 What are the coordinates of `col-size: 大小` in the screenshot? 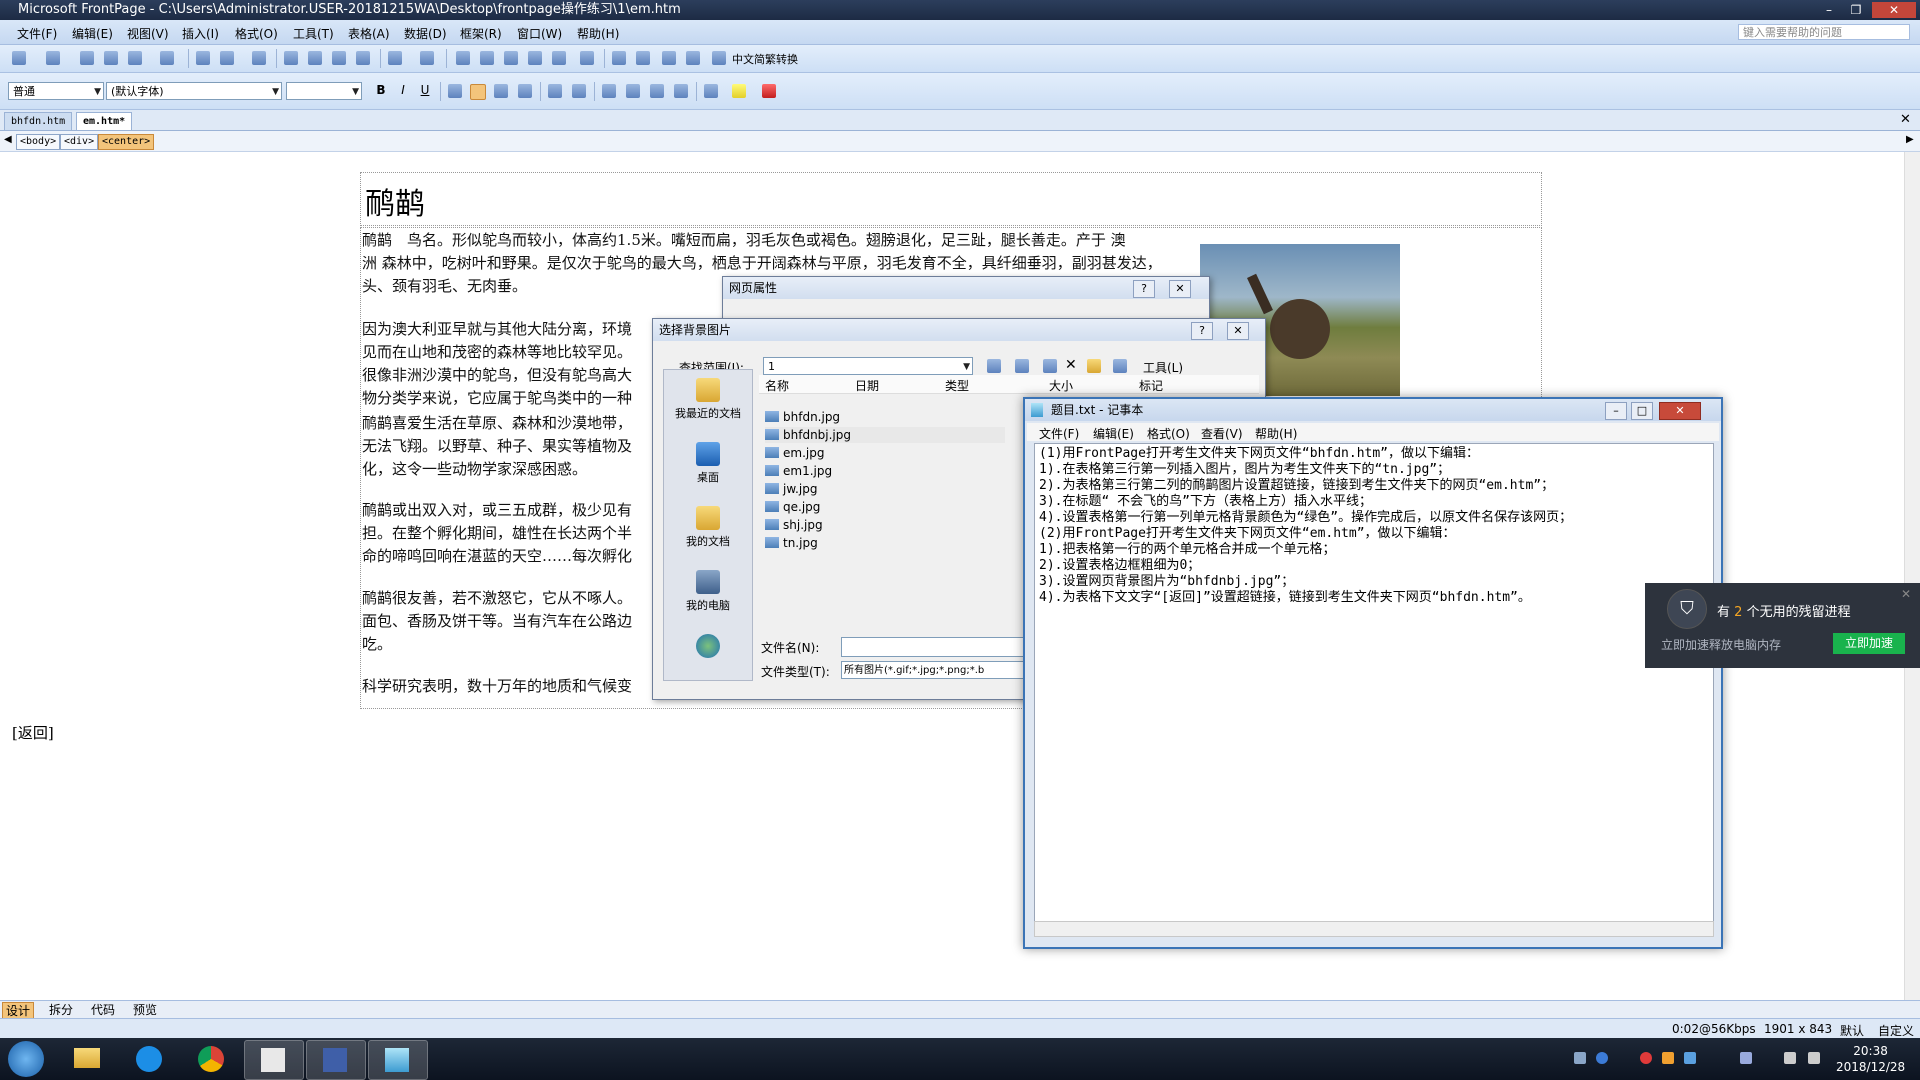 It's located at (1061, 385).